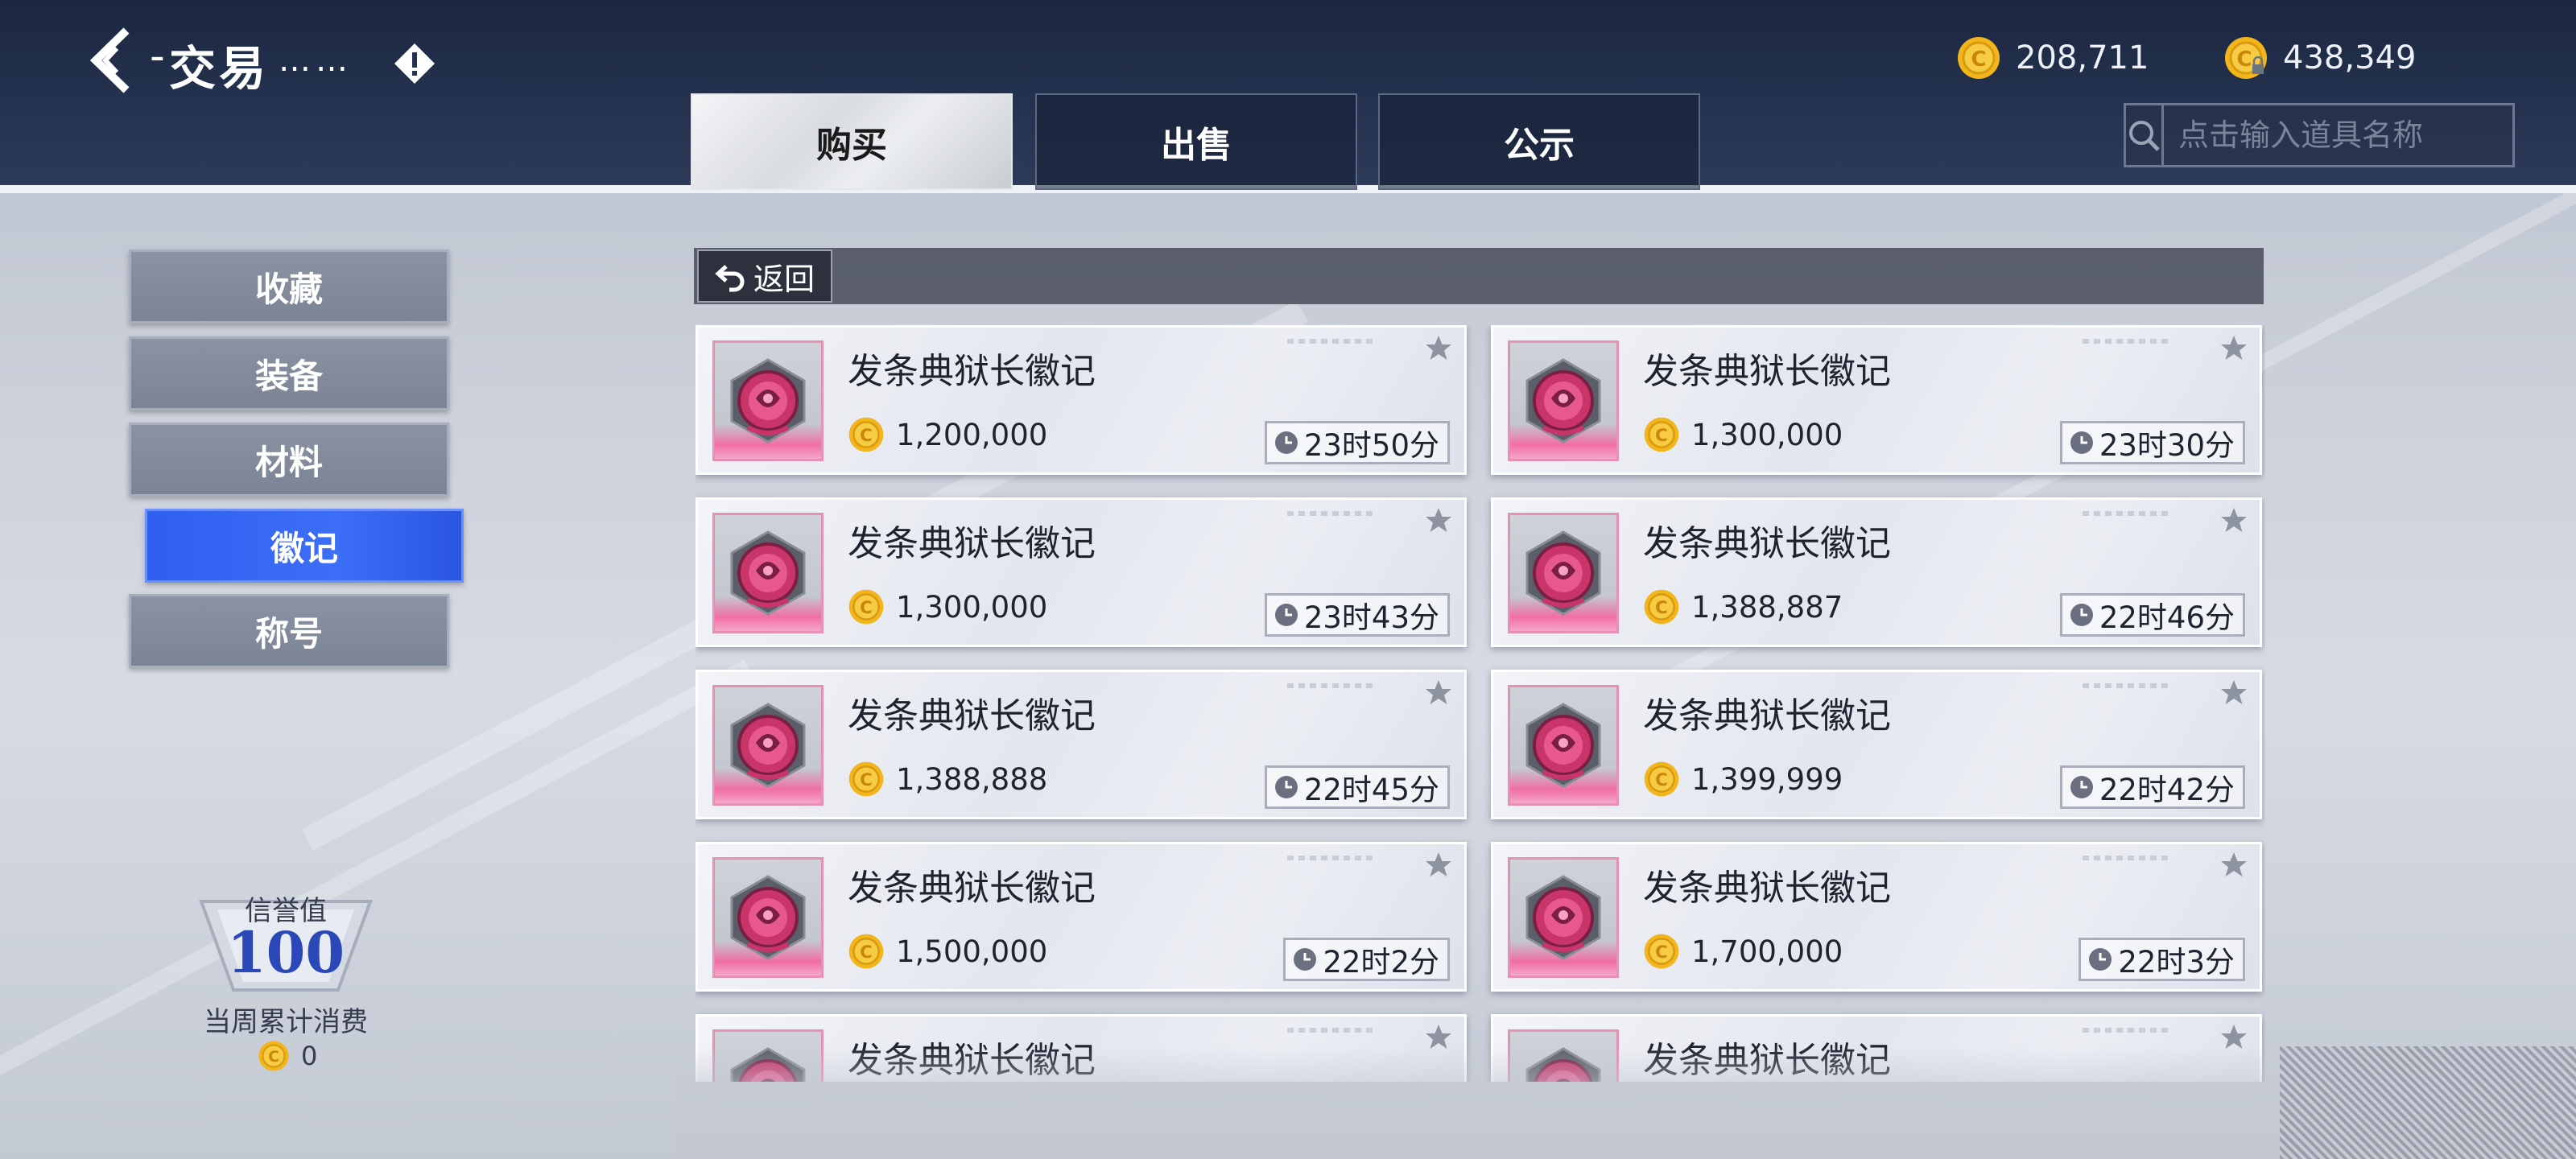 The height and width of the screenshot is (1159, 2576). What do you see at coordinates (219, 68) in the screenshot?
I see `page-title: 交易` at bounding box center [219, 68].